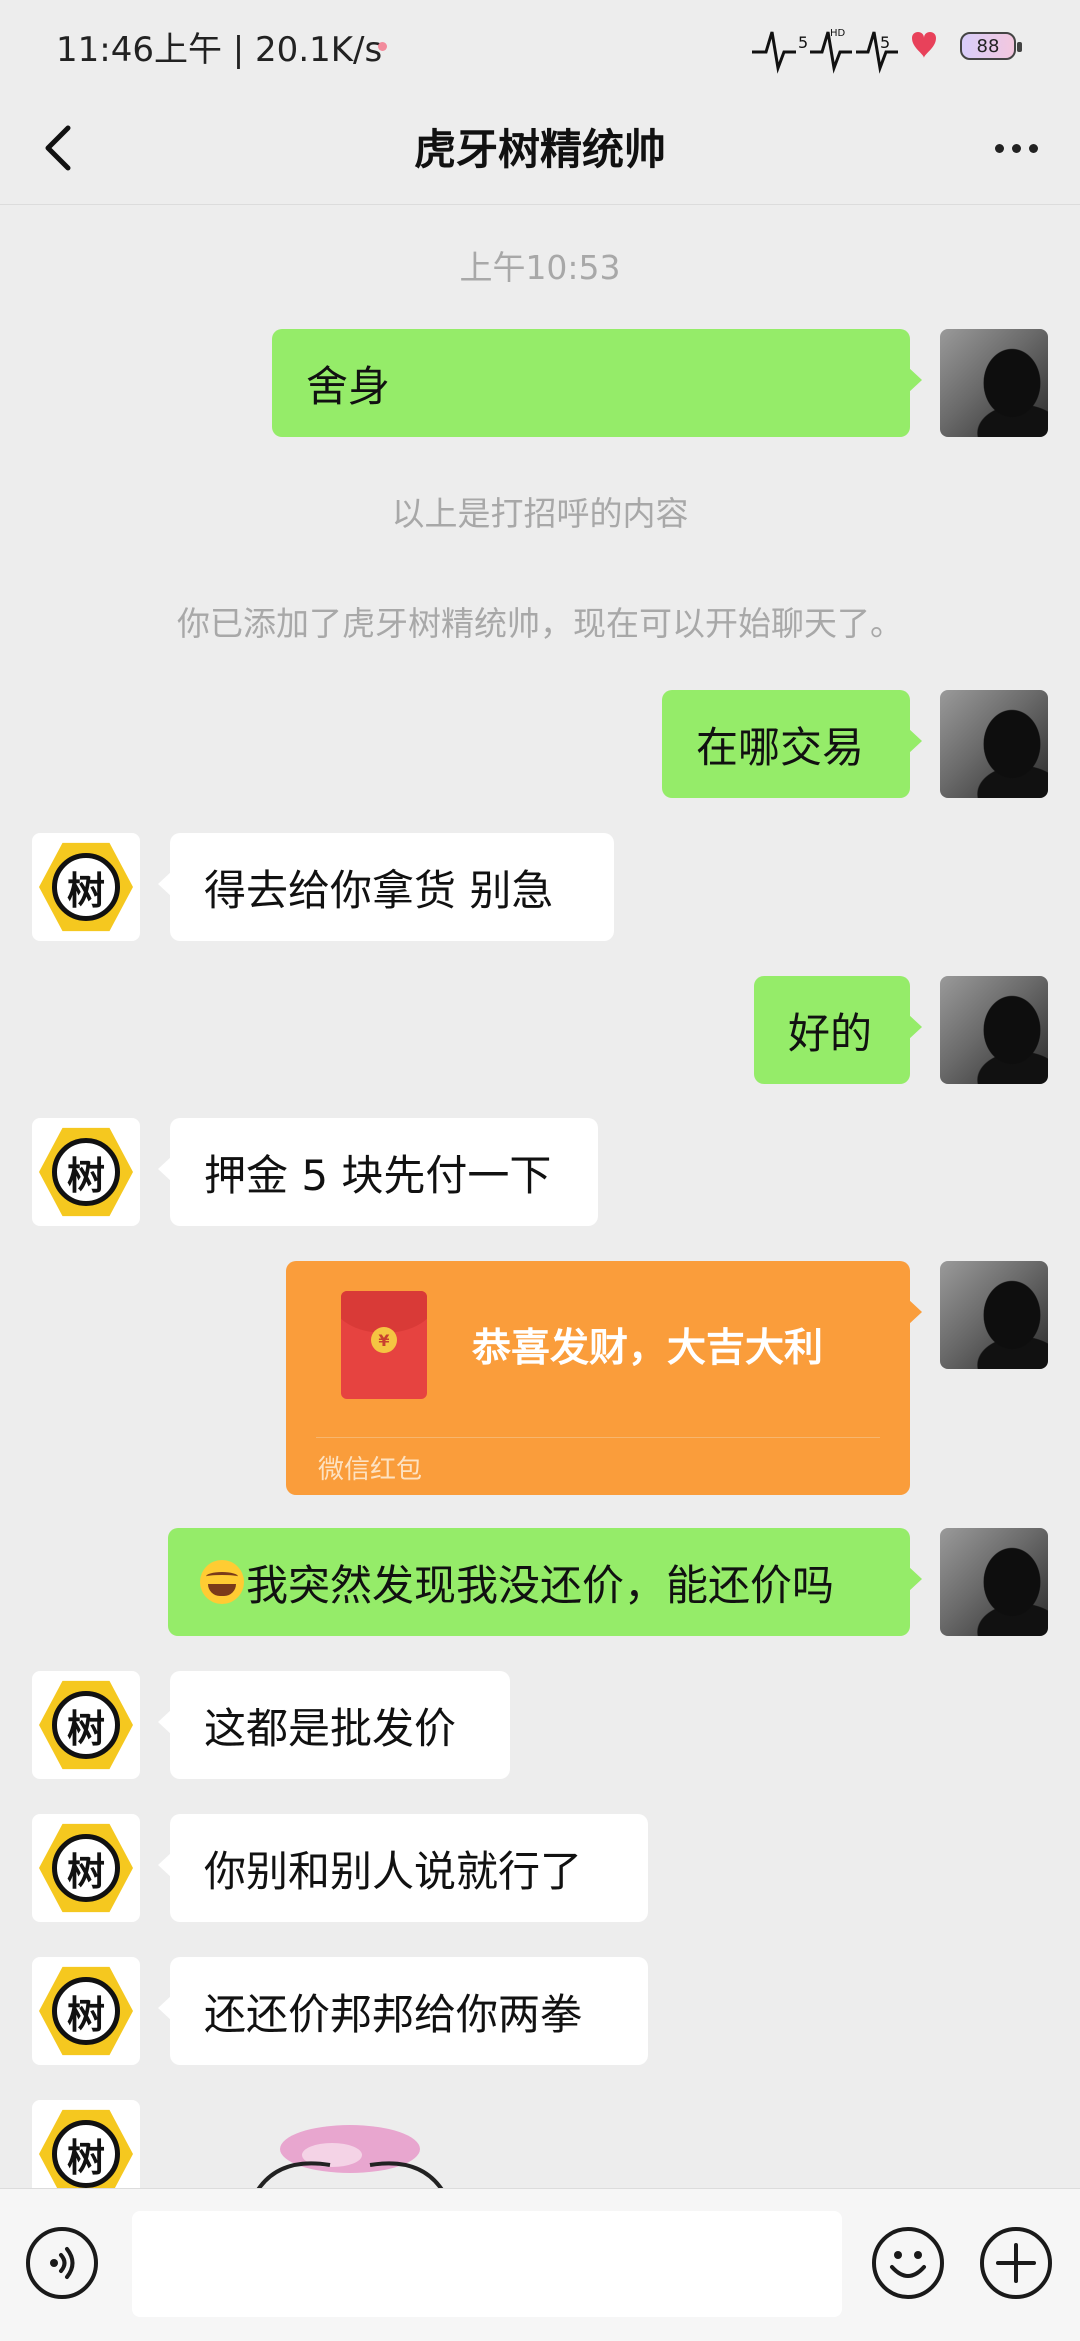  I want to click on network-label-1: 5, so click(803, 42).